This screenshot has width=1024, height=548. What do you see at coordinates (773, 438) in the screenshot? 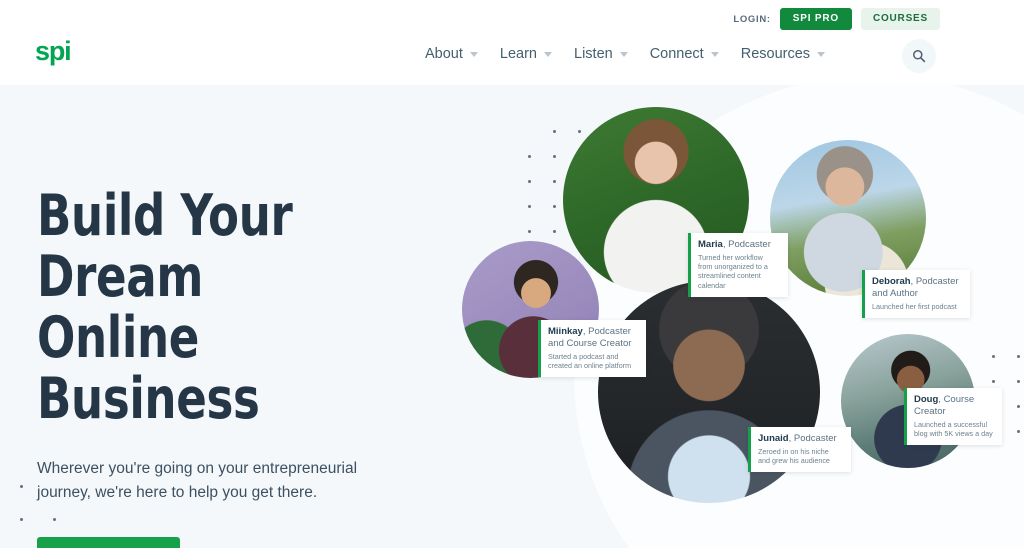
I see `testimonial-name: Junaid` at bounding box center [773, 438].